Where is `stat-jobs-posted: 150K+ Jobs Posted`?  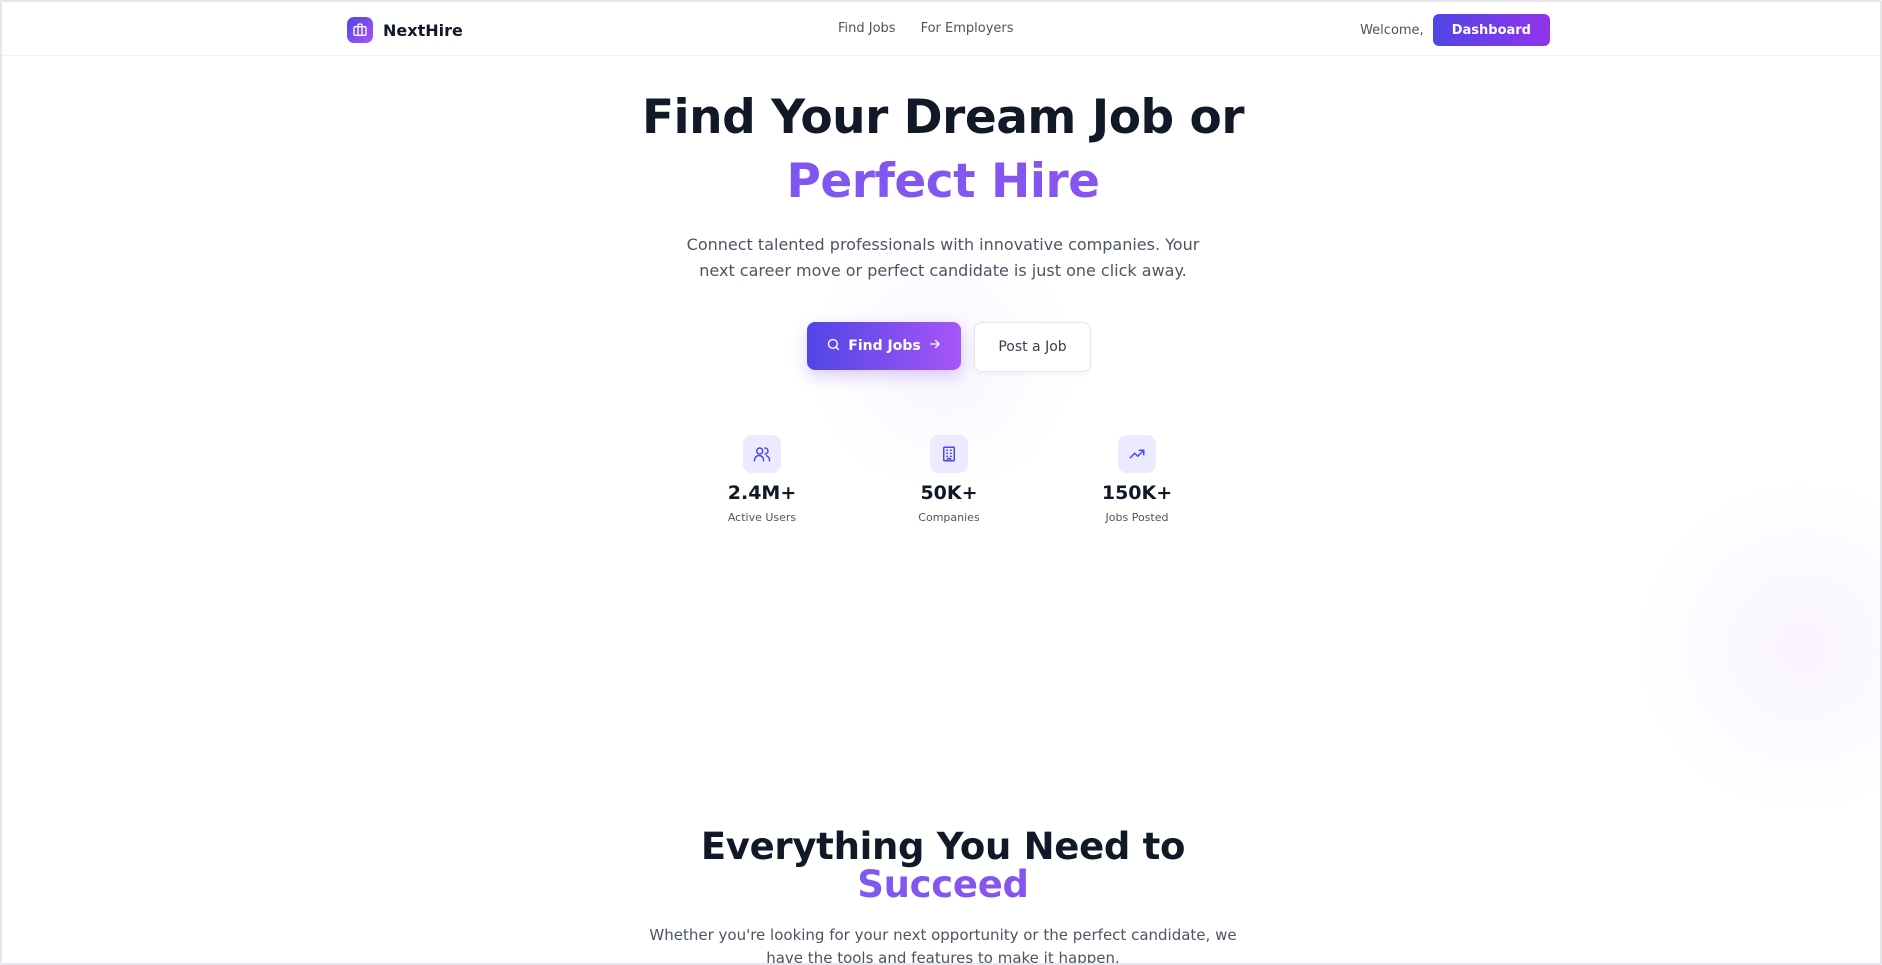 stat-jobs-posted: 150K+ Jobs Posted is located at coordinates (1137, 479).